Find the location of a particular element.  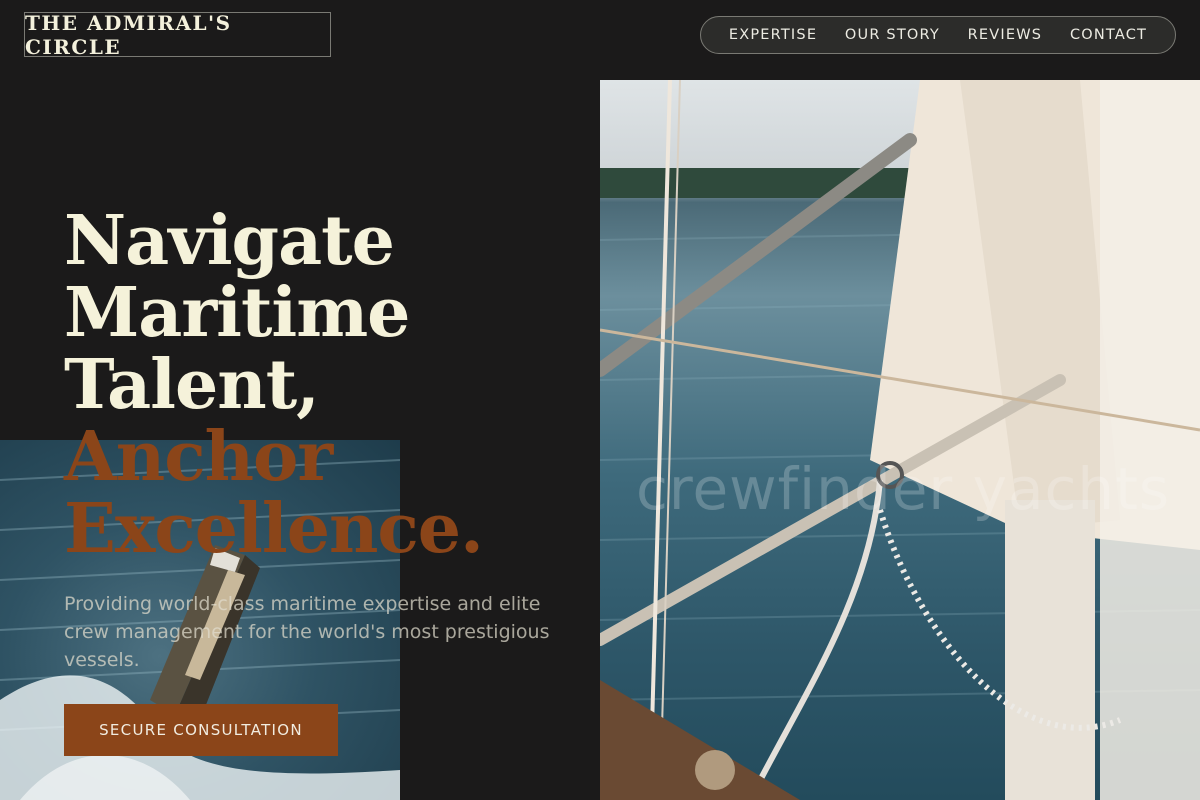

secure-consultation-button: SECURE CONSULTATION is located at coordinates (201, 730).